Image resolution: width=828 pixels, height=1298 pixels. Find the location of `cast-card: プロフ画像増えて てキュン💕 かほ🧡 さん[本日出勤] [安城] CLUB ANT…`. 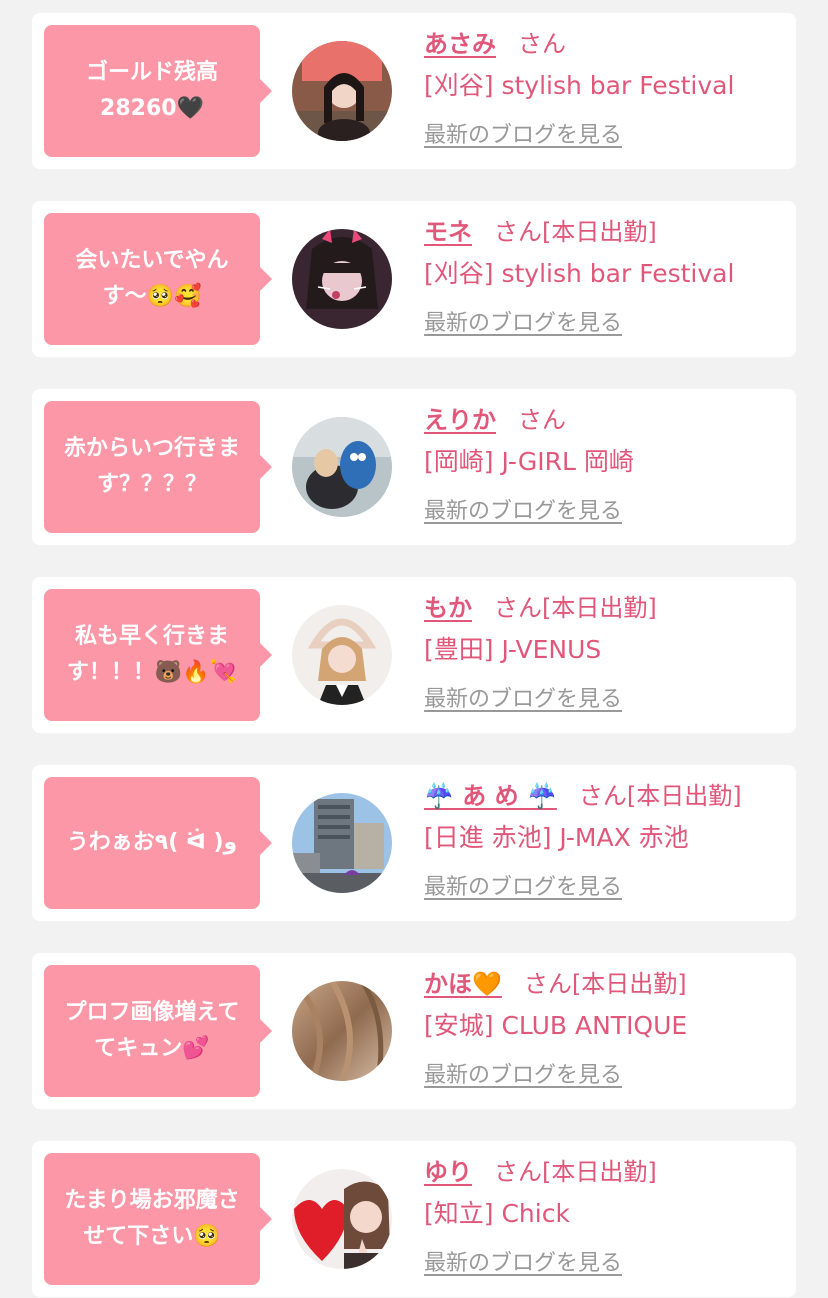

cast-card: プロフ画像増えて てキュン💕 かほ🧡 さん[本日出勤] [安城] CLUB ANT… is located at coordinates (414, 1031).